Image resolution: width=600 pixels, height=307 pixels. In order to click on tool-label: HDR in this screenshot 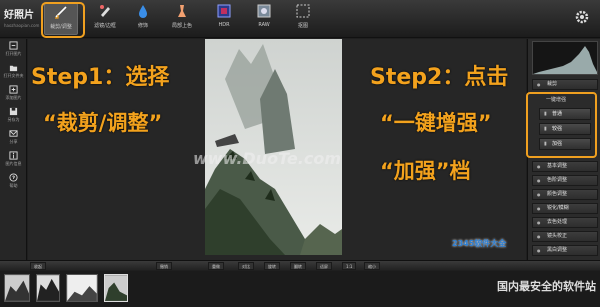, I will do `click(224, 25)`.